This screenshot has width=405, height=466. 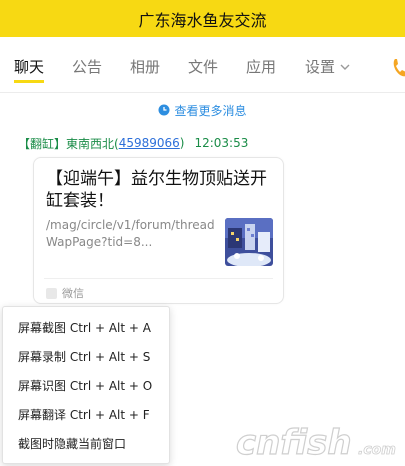 What do you see at coordinates (203, 69) in the screenshot?
I see `tab-files: 文件` at bounding box center [203, 69].